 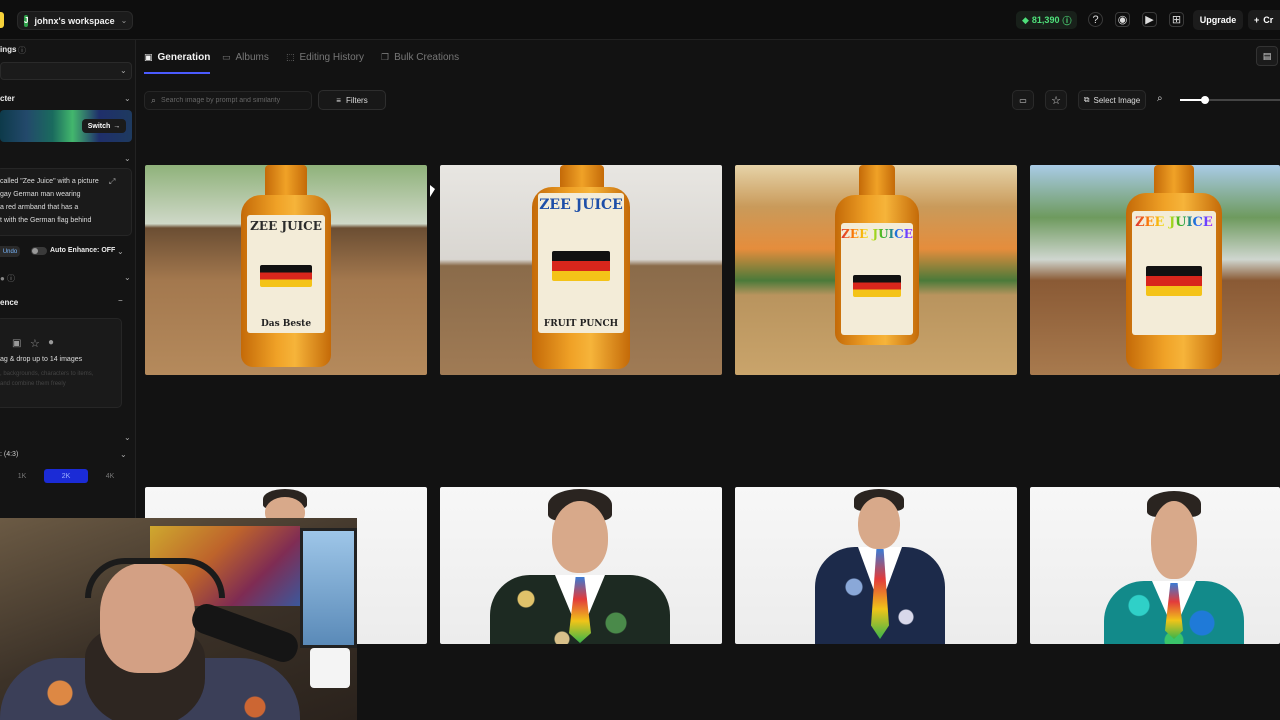 I want to click on collapse-icon: −, so click(x=120, y=300).